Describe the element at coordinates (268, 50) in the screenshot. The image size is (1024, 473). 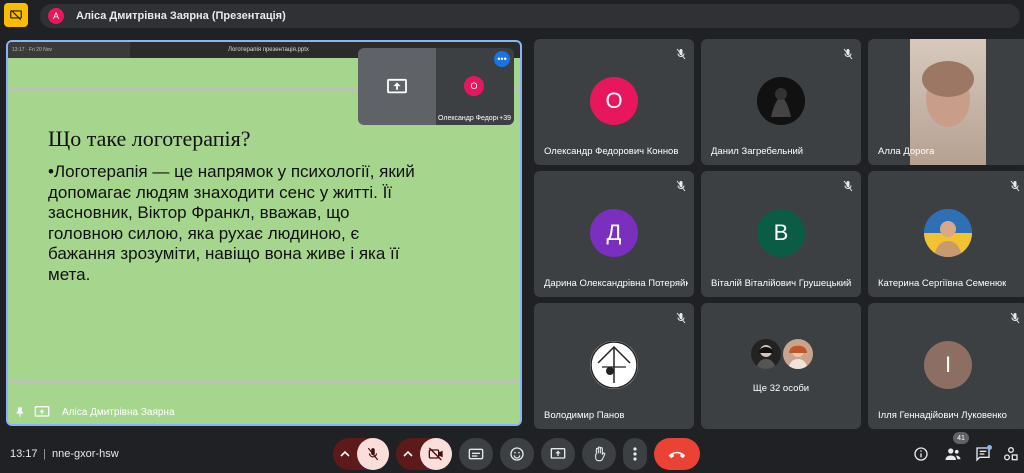
I see `slide-file-name: Логотерапія презентація.pptx` at that location.